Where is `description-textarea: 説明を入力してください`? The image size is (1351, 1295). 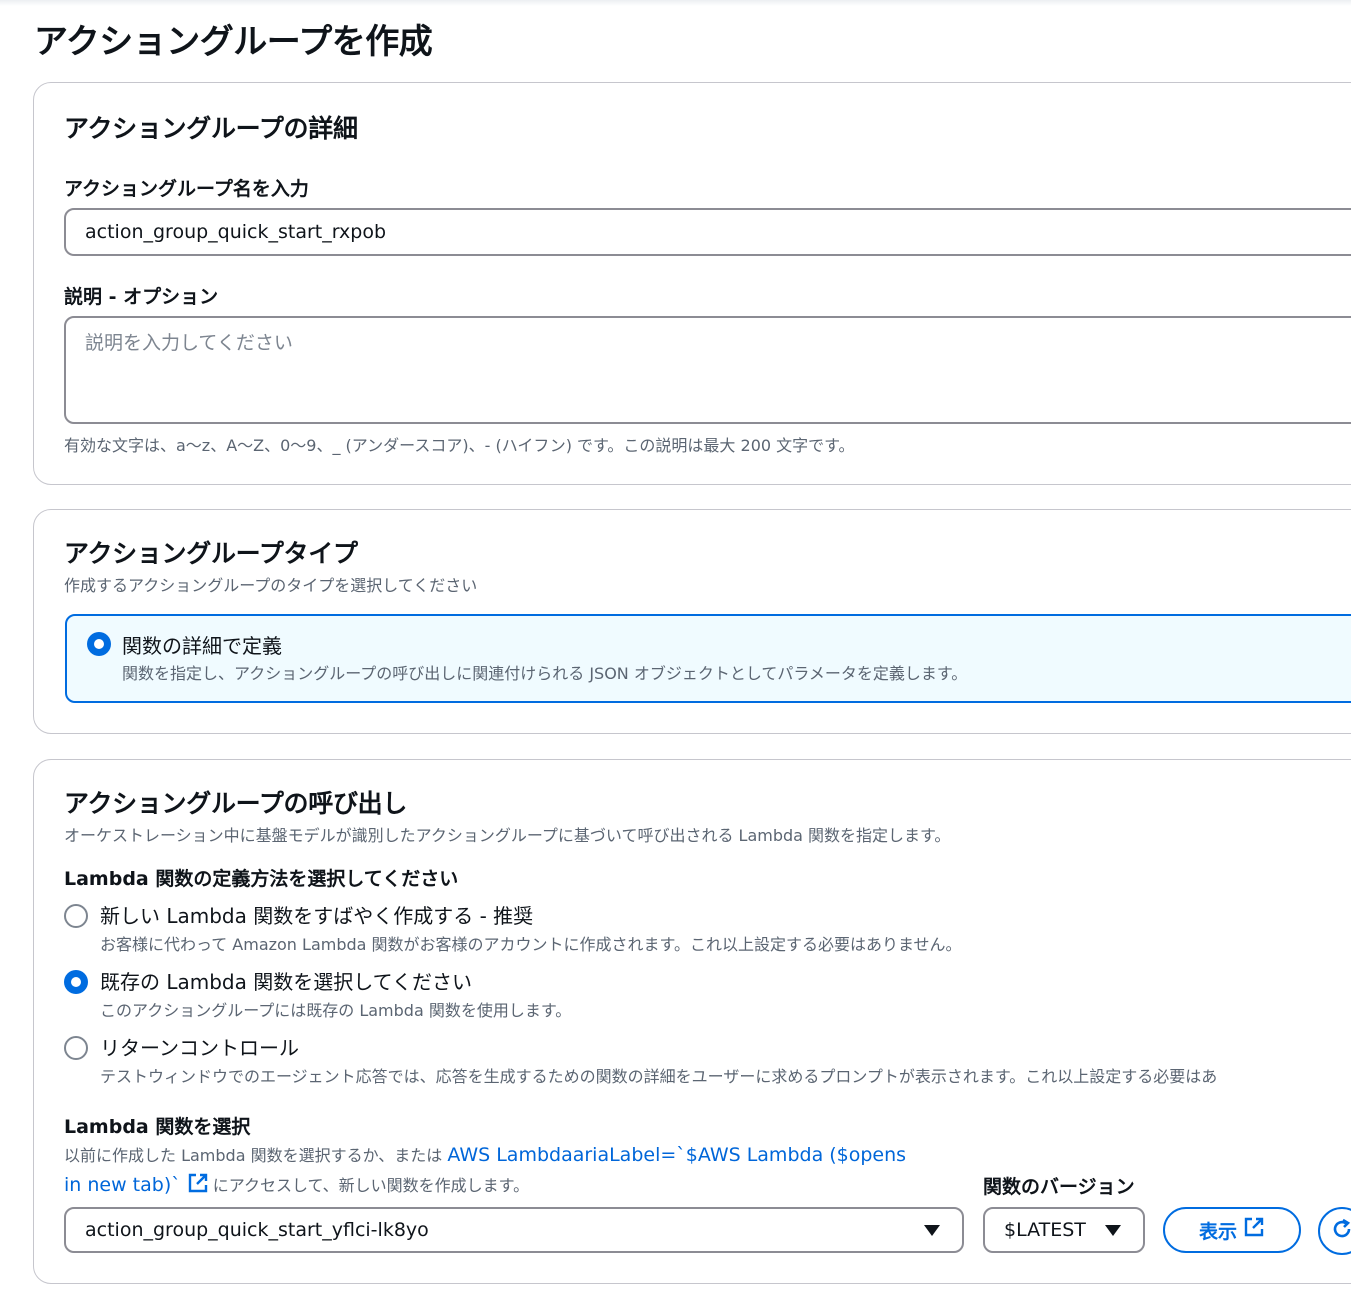
description-textarea: 説明を入力してください is located at coordinates (707, 370).